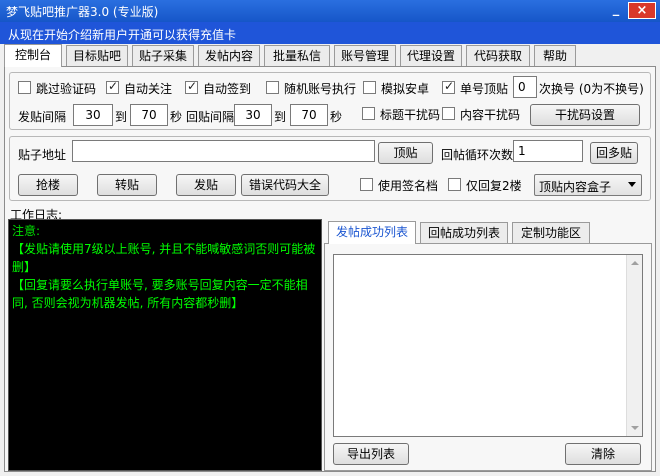 The image size is (660, 476). Describe the element at coordinates (405, 89) in the screenshot. I see `checkbox-label: 模拟安卓` at that location.